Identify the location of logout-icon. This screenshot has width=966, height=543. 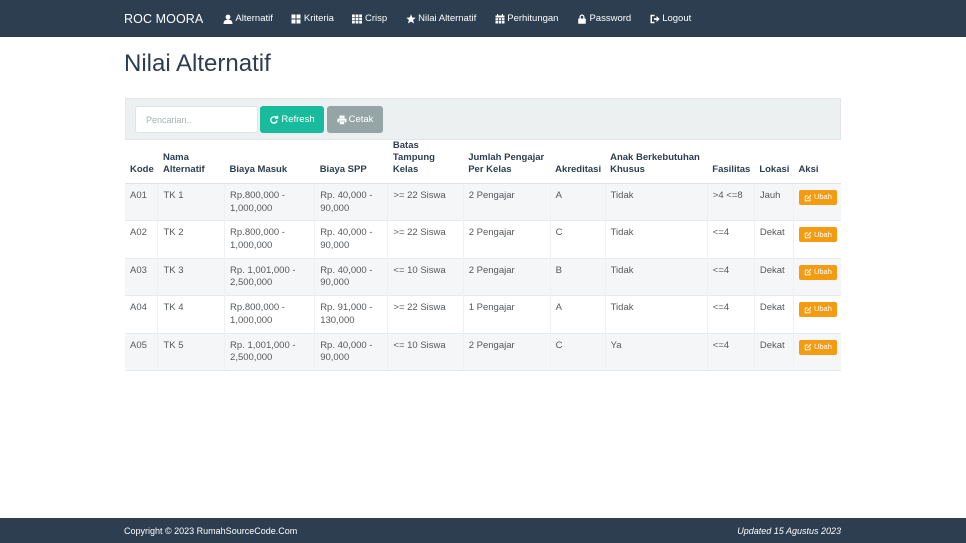
(654, 18).